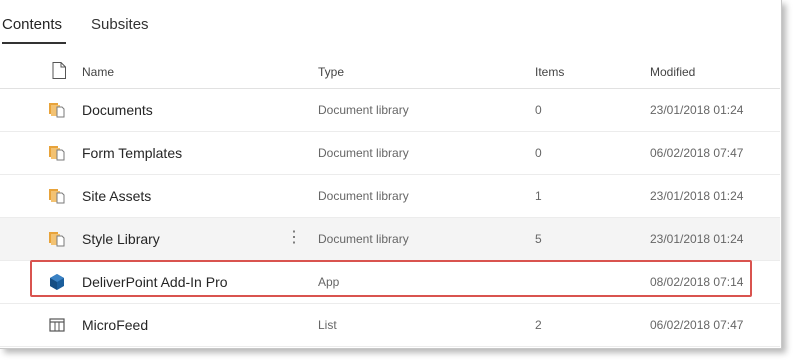 This screenshot has width=793, height=360. What do you see at coordinates (390, 71) in the screenshot?
I see `table-header: Name Type Items Modified` at bounding box center [390, 71].